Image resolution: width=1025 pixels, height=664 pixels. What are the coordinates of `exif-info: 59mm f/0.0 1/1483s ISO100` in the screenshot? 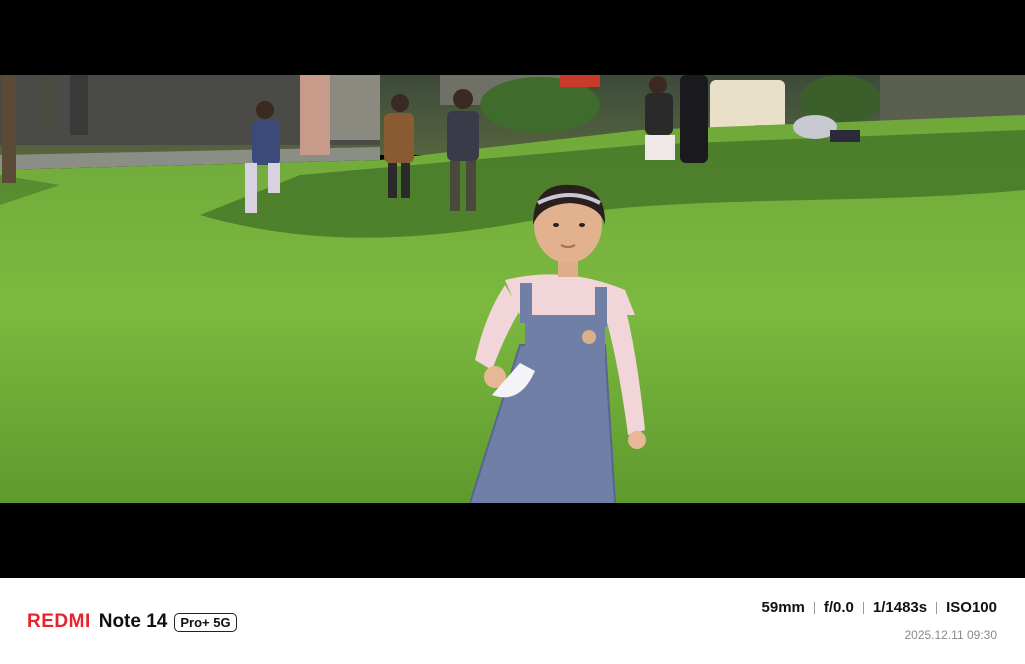 It's located at (879, 607).